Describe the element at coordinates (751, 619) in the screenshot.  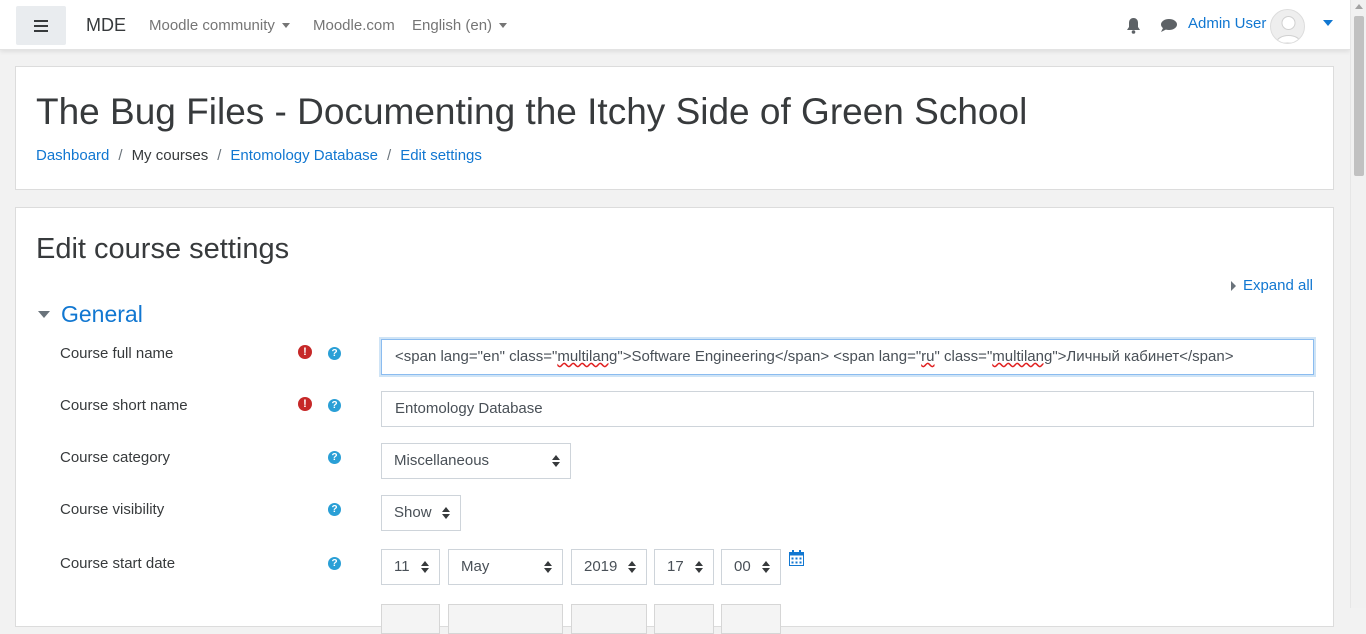
I see `end-minute-select` at that location.